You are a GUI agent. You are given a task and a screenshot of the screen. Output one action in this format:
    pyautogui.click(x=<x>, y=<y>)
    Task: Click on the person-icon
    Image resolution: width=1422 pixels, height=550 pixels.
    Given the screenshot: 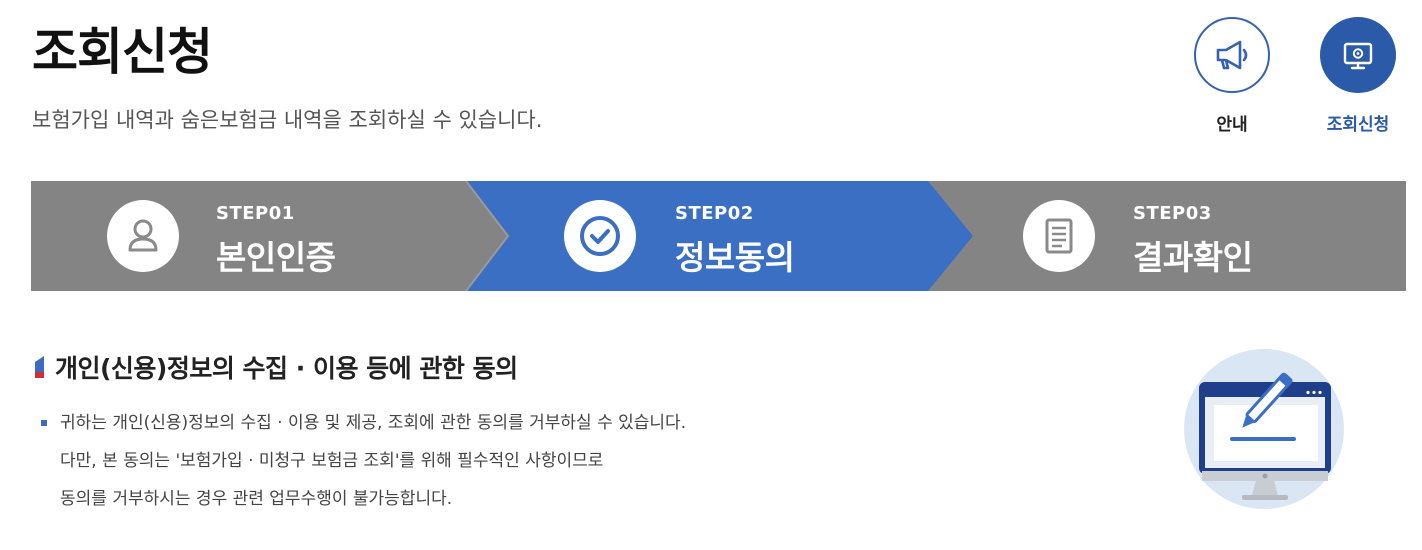 What is the action you would take?
    pyautogui.click(x=143, y=235)
    